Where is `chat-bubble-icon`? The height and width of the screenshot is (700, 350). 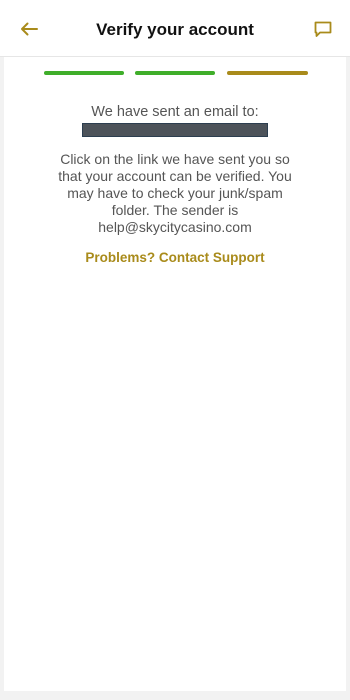 chat-bubble-icon is located at coordinates (323, 29).